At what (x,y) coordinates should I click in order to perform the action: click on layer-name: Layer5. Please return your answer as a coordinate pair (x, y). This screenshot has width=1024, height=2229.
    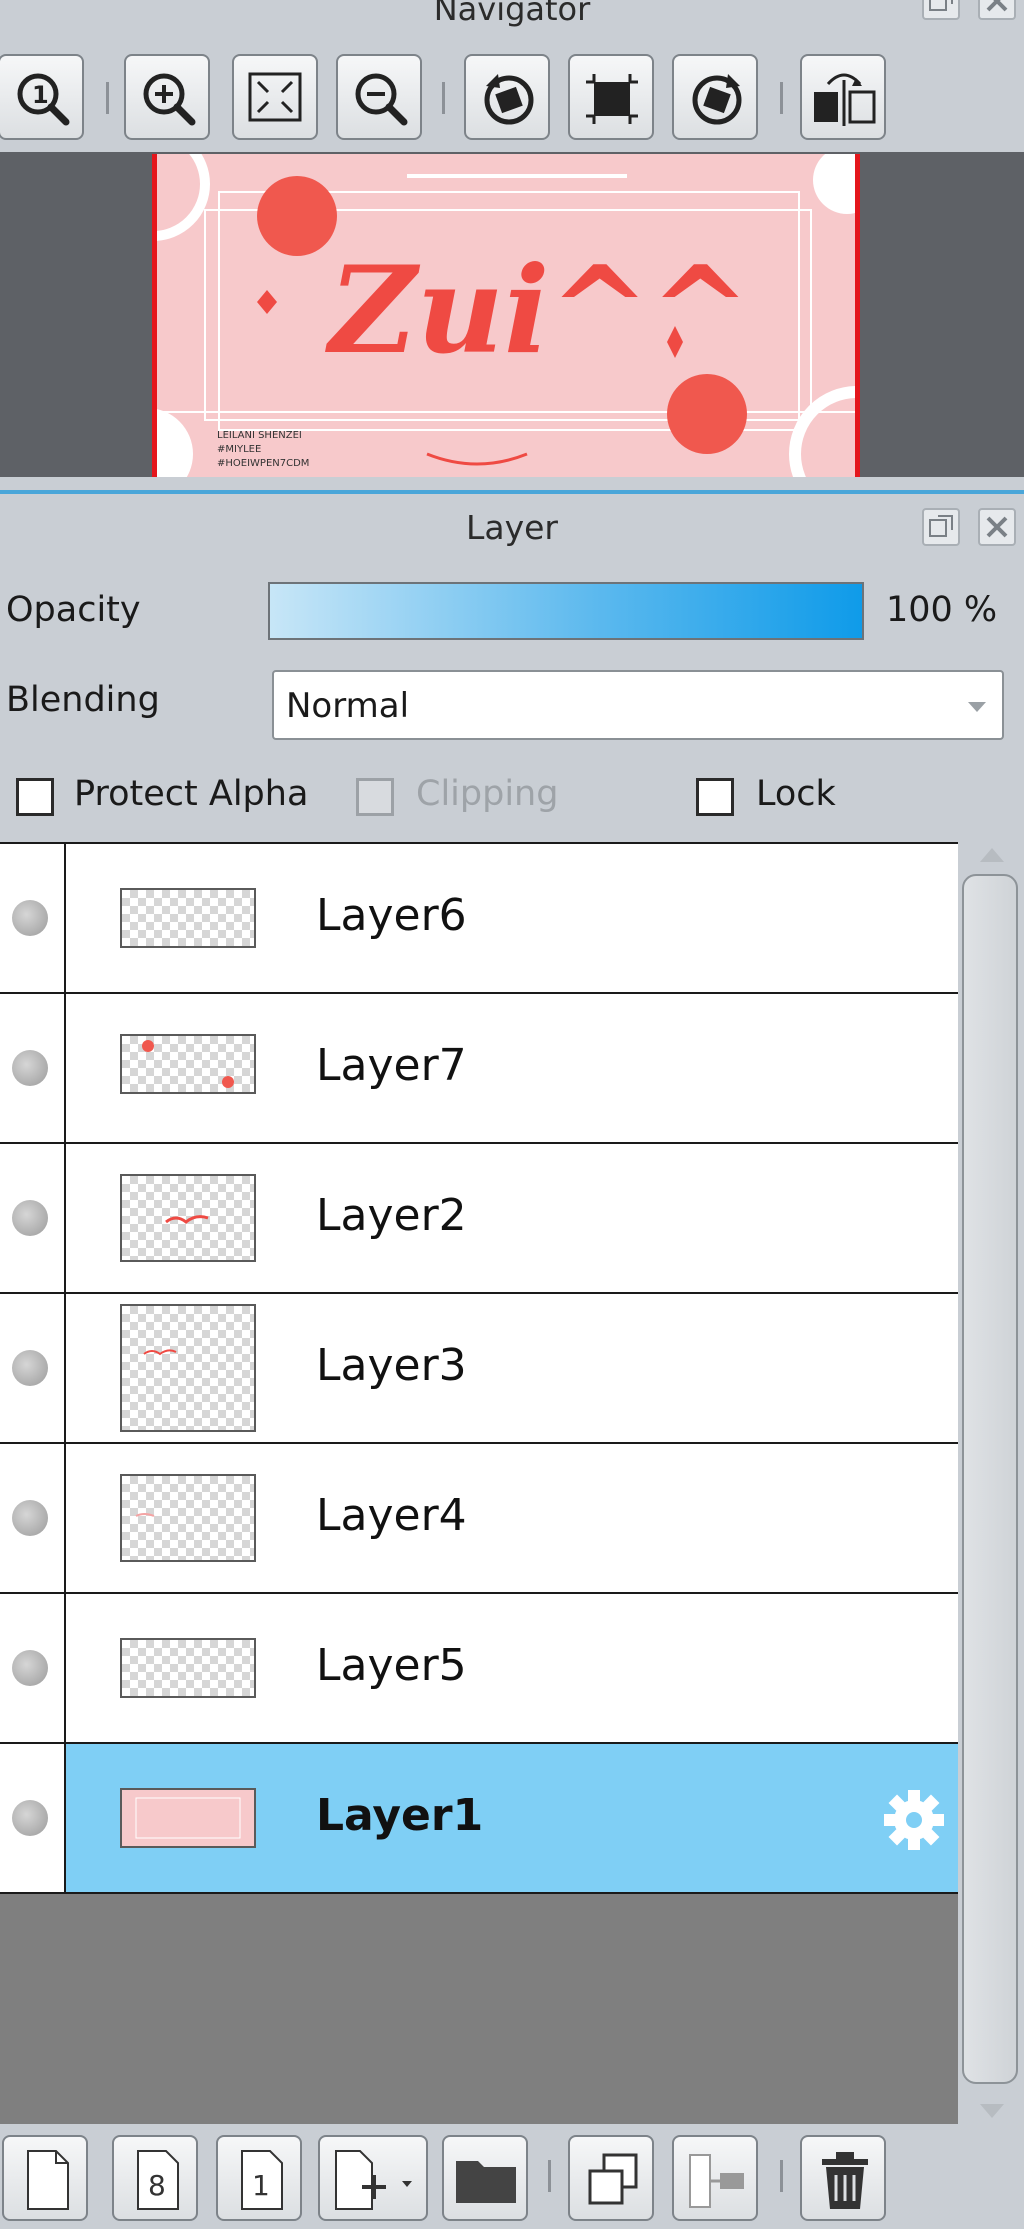
    Looking at the image, I should click on (391, 1665).